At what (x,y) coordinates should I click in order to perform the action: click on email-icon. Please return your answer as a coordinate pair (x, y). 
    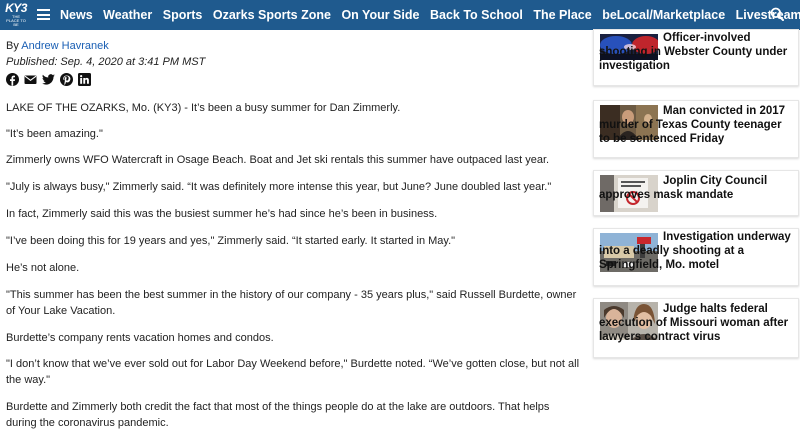
    Looking at the image, I should click on (30, 79).